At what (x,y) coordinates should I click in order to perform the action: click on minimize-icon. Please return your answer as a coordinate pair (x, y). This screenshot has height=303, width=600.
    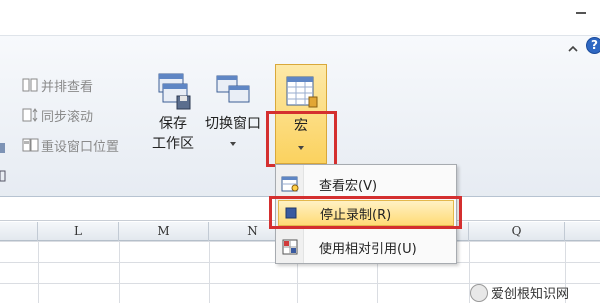
    Looking at the image, I should click on (581, 13).